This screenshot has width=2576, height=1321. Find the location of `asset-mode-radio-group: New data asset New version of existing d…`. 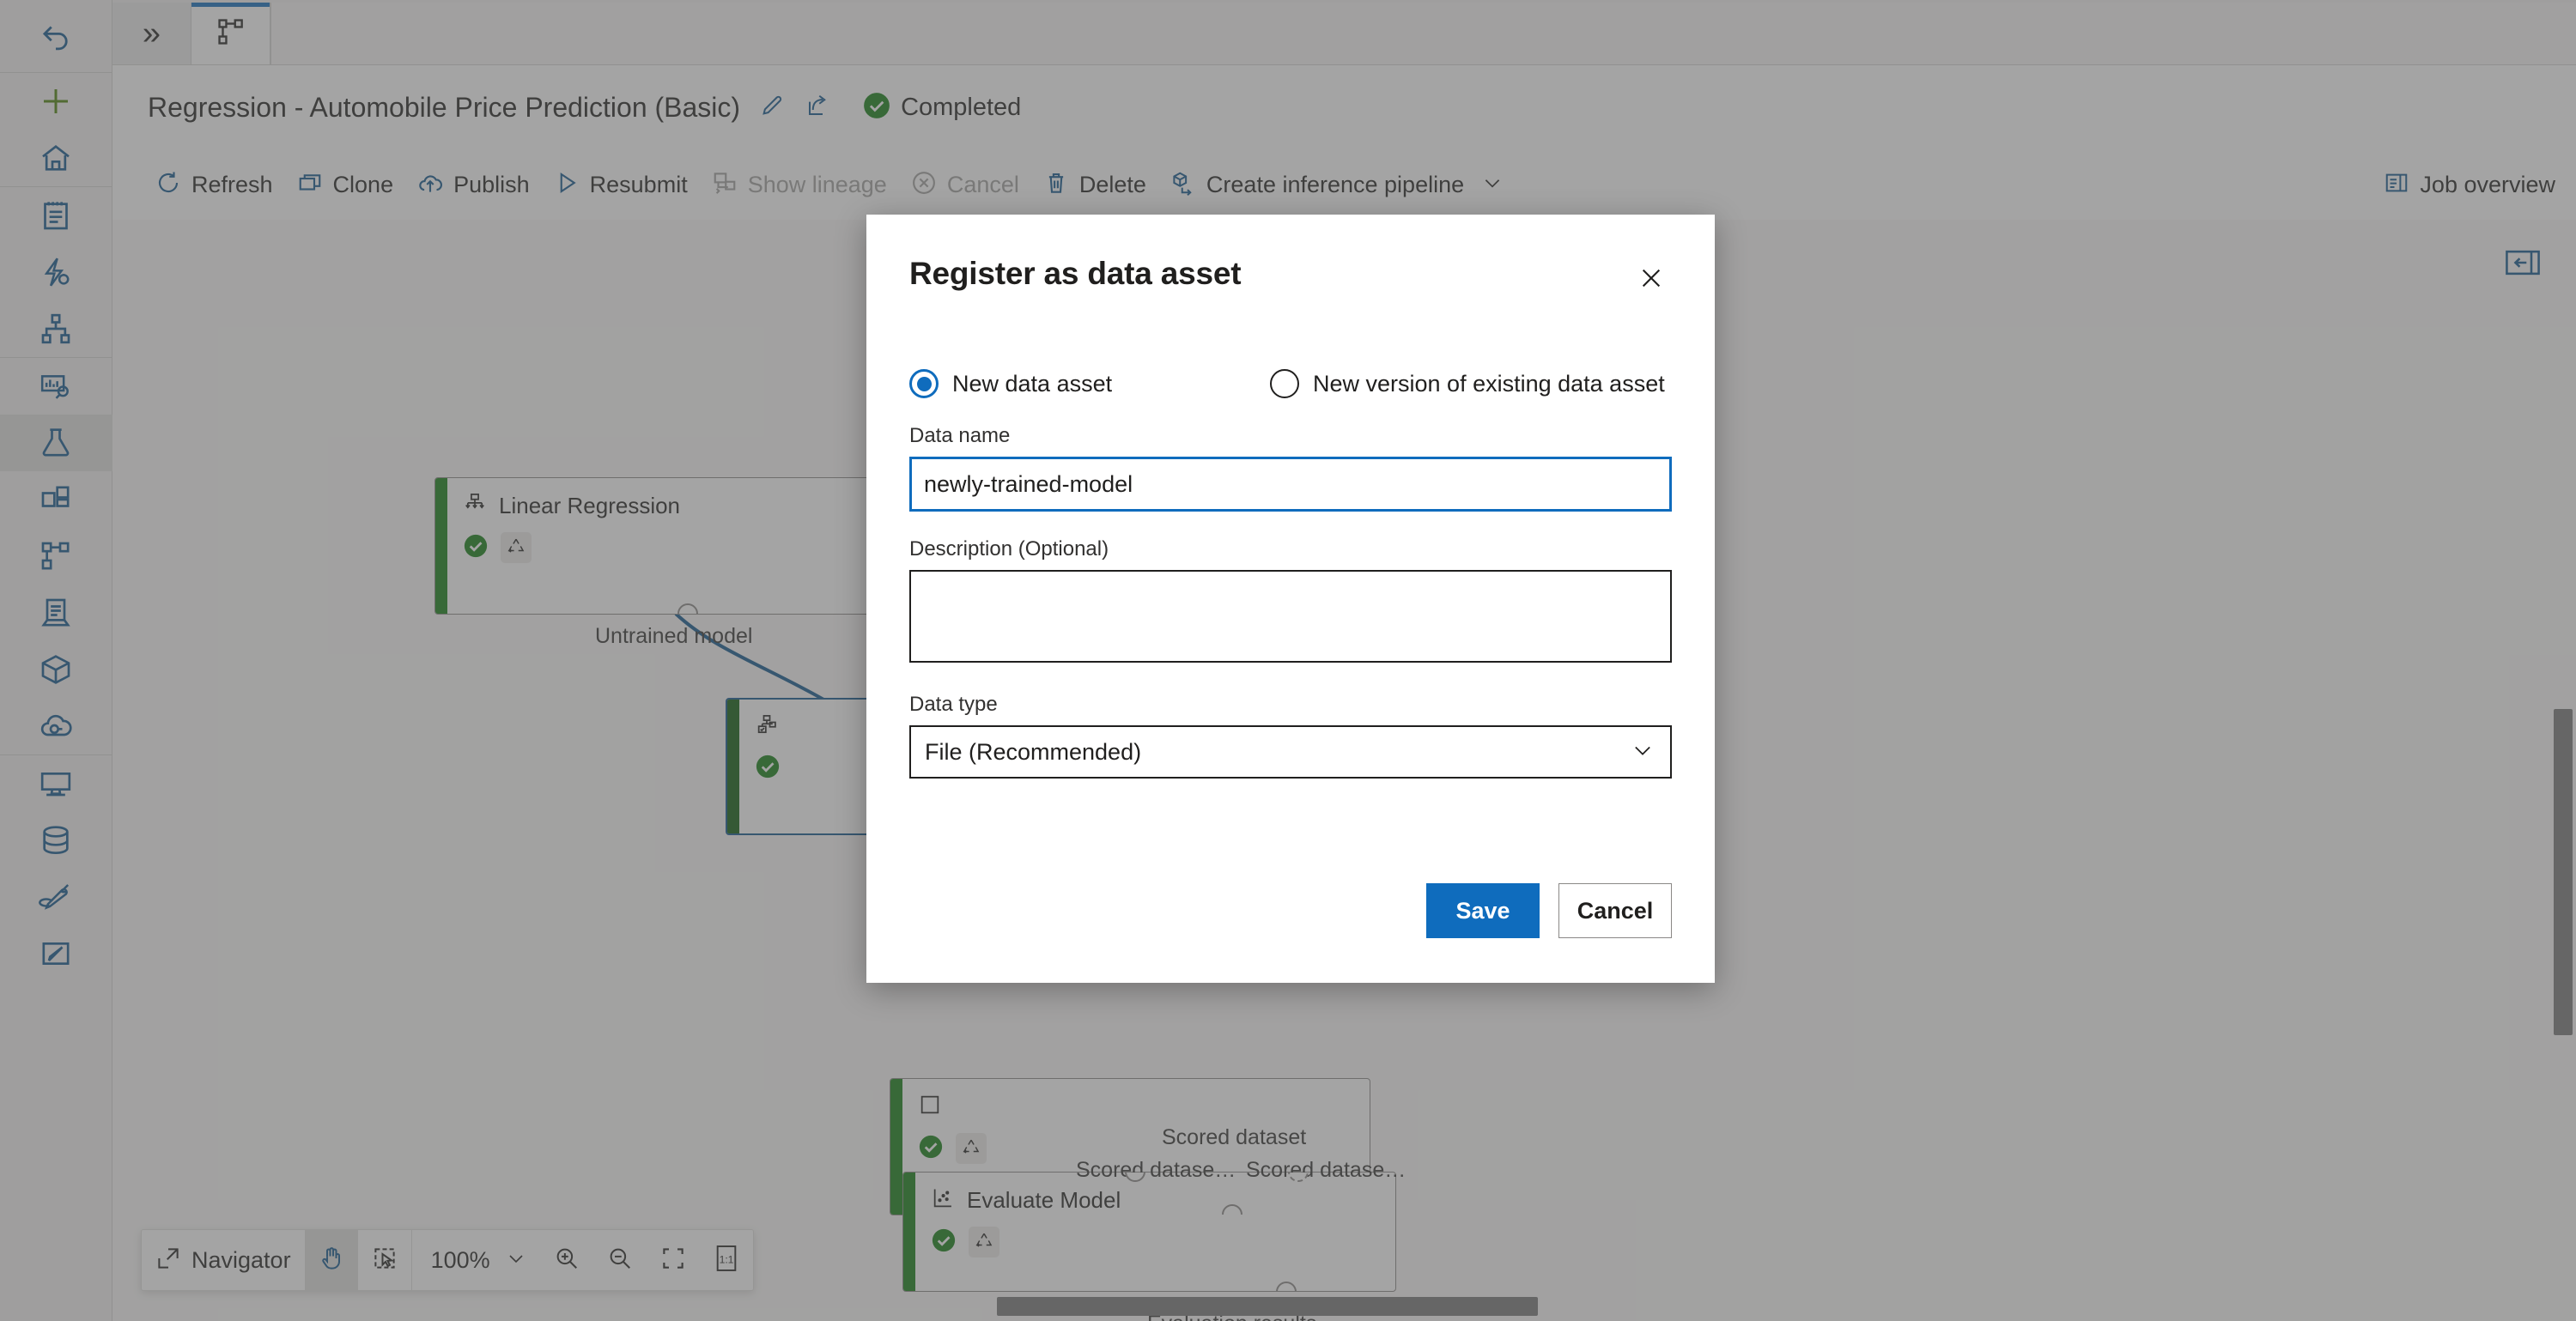

asset-mode-radio-group: New data asset New version of existing d… is located at coordinates (1290, 383).